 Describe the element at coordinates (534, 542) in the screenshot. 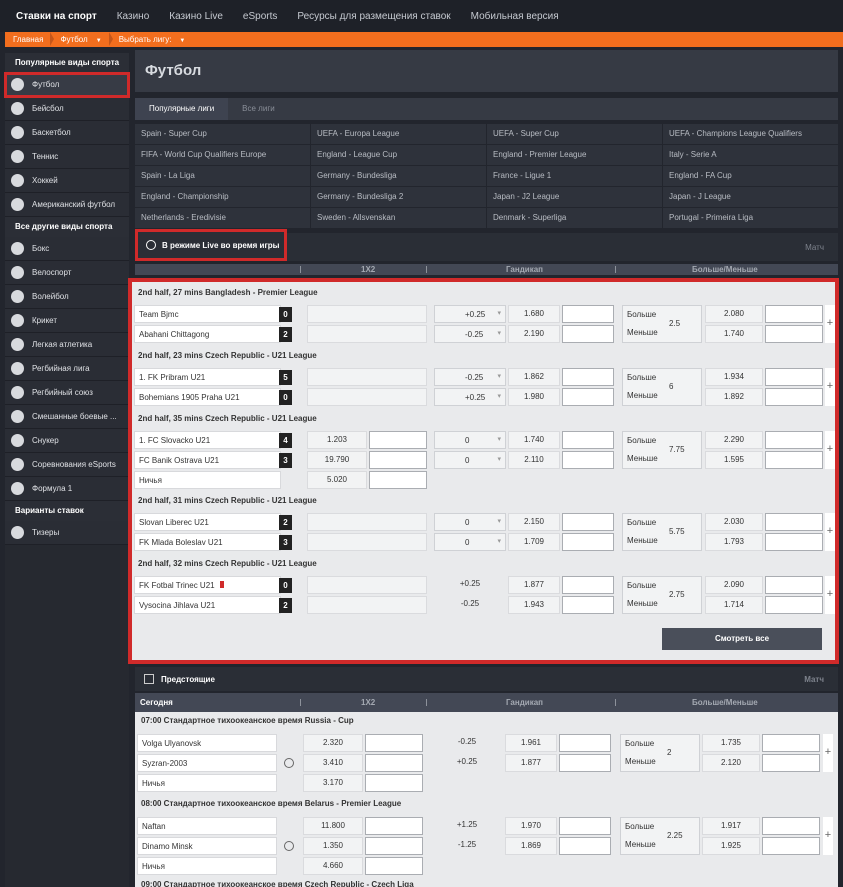

I see `handicap-odds: 1.709` at that location.